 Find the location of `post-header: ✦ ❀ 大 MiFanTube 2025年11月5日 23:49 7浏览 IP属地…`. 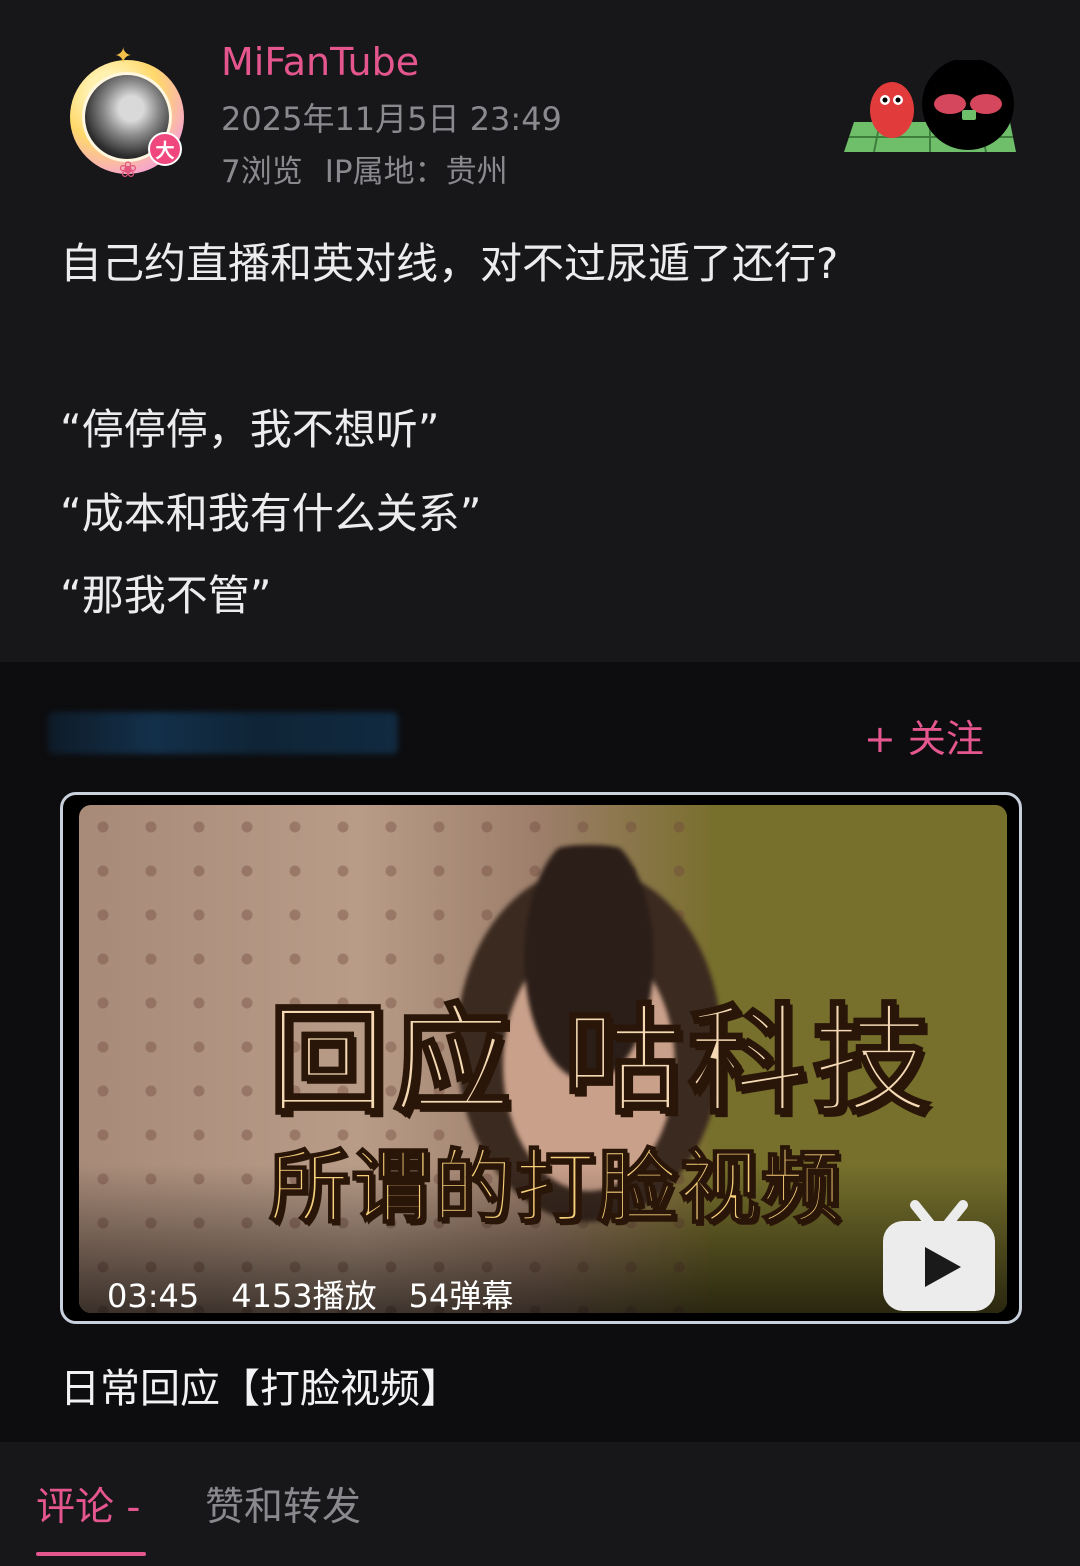

post-header: ✦ ❀ 大 MiFanTube 2025年11月5日 23:49 7浏览 IP属地… is located at coordinates (540, 100).